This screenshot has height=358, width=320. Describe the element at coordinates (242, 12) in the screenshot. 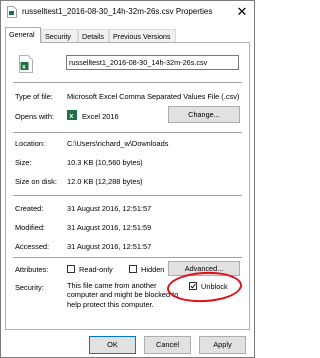

I see `close-button: ✕` at that location.